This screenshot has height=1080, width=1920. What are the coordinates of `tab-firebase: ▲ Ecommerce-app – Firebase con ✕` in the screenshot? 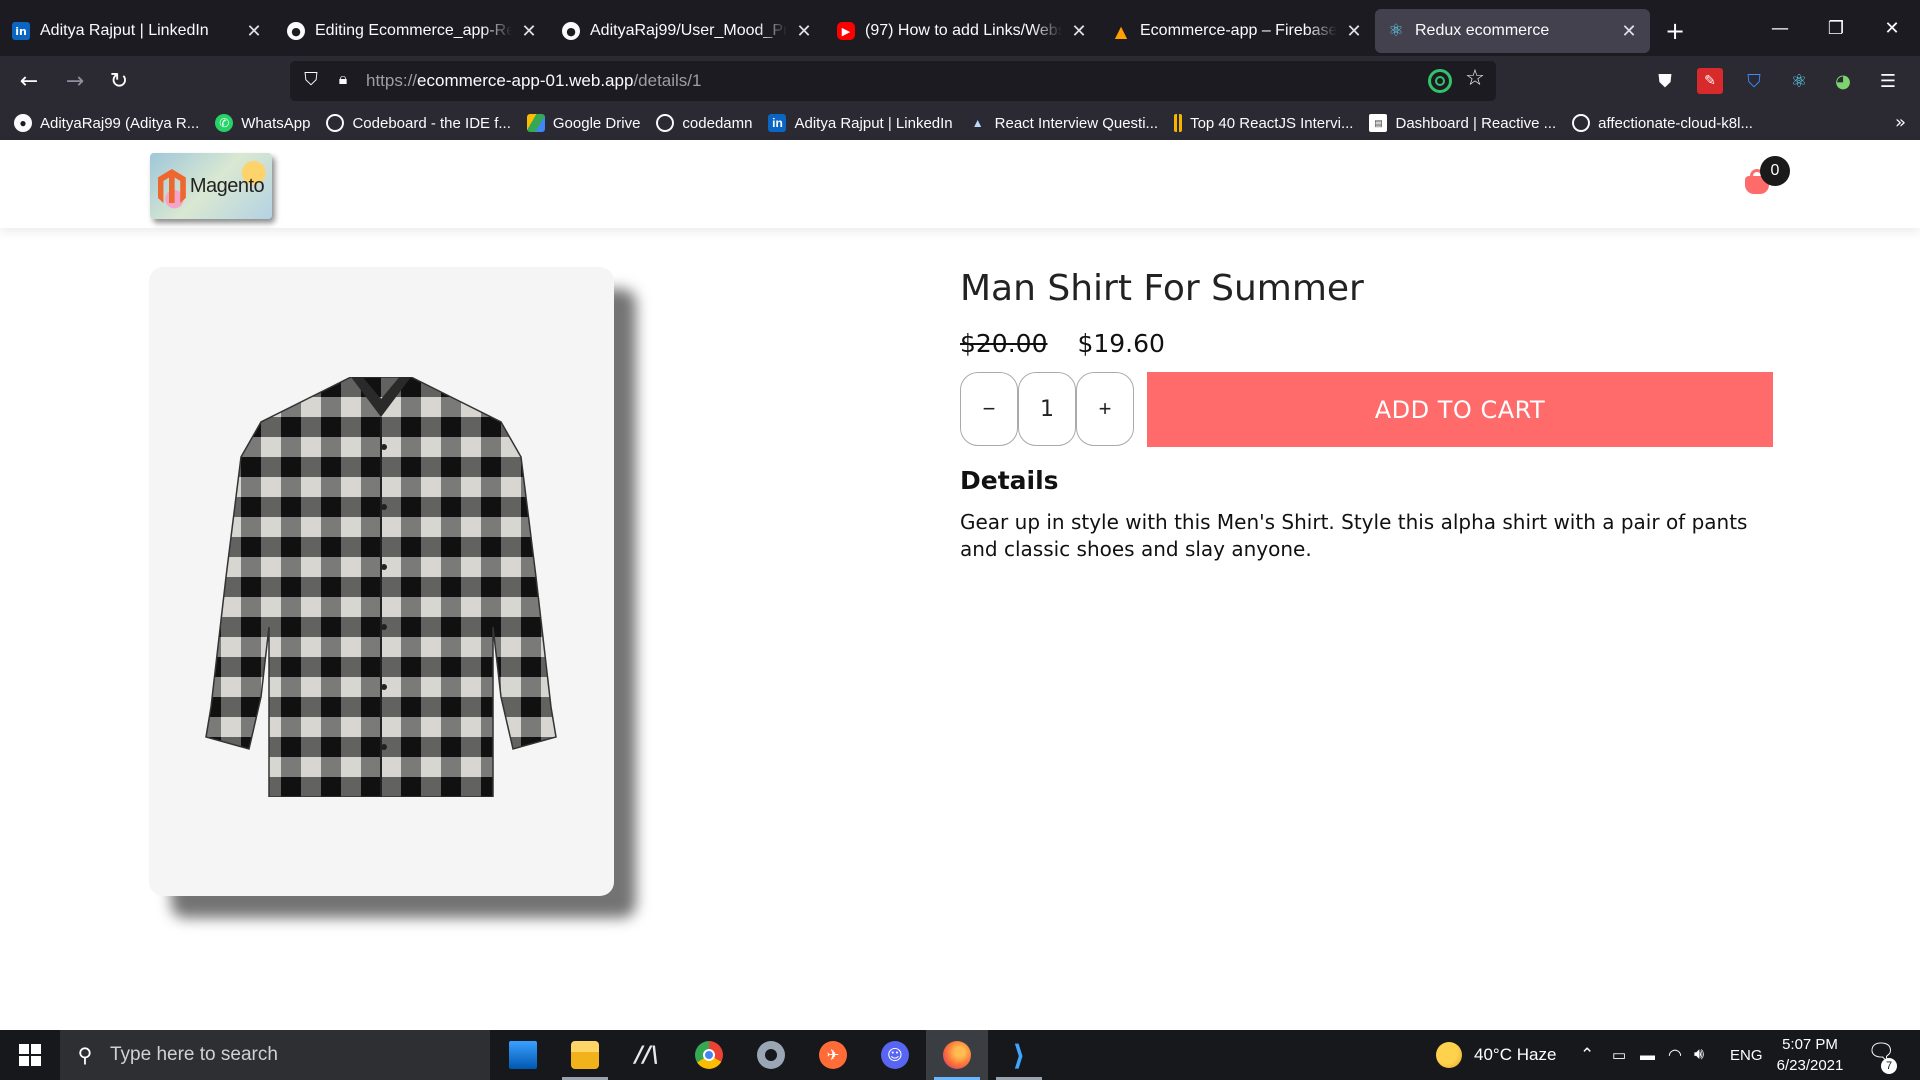 It's located at (1237, 31).